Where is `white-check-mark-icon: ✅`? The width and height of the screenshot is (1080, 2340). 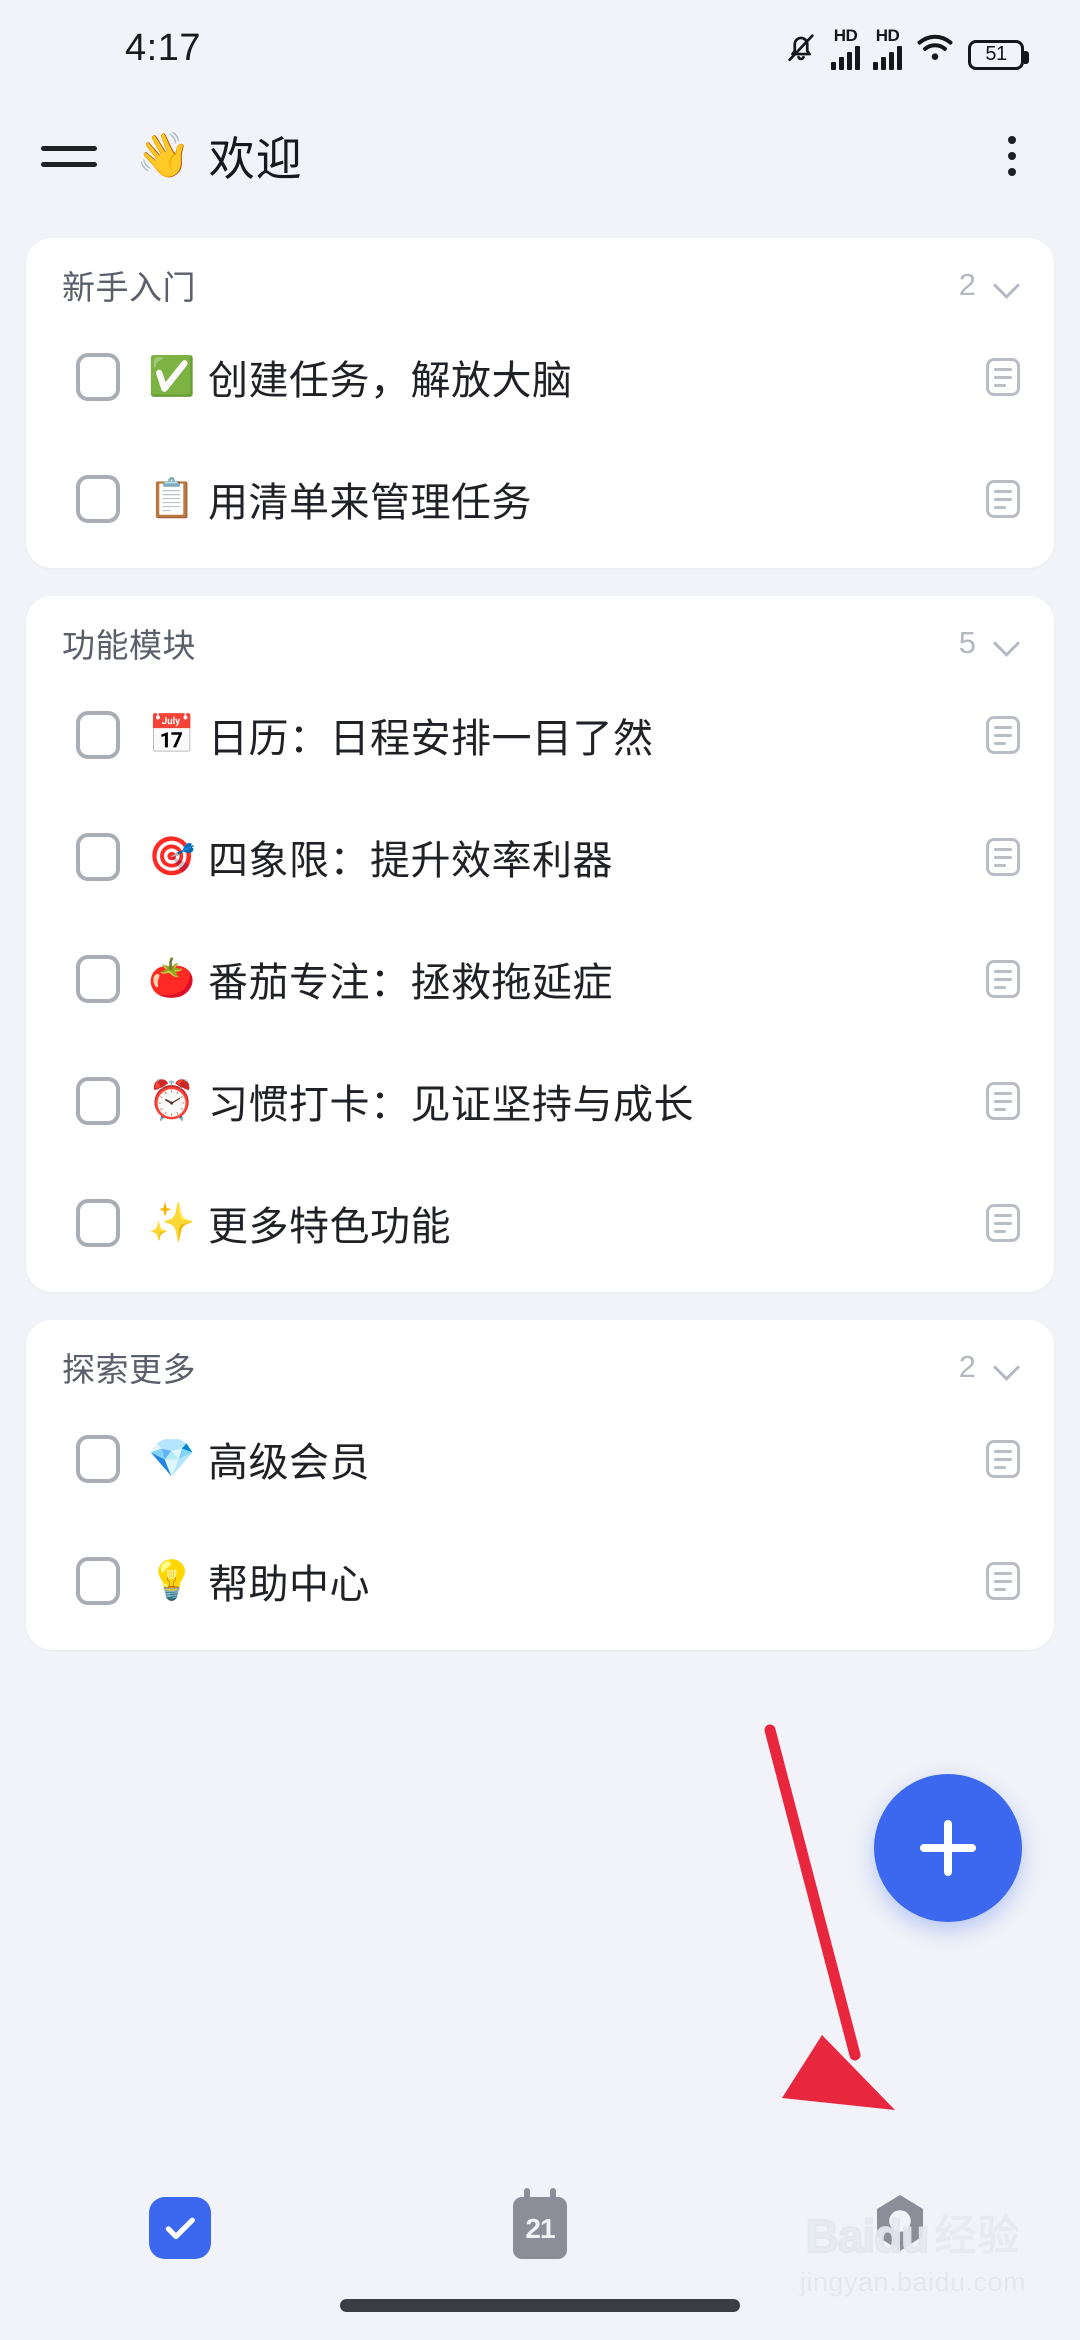 white-check-mark-icon: ✅ is located at coordinates (172, 377).